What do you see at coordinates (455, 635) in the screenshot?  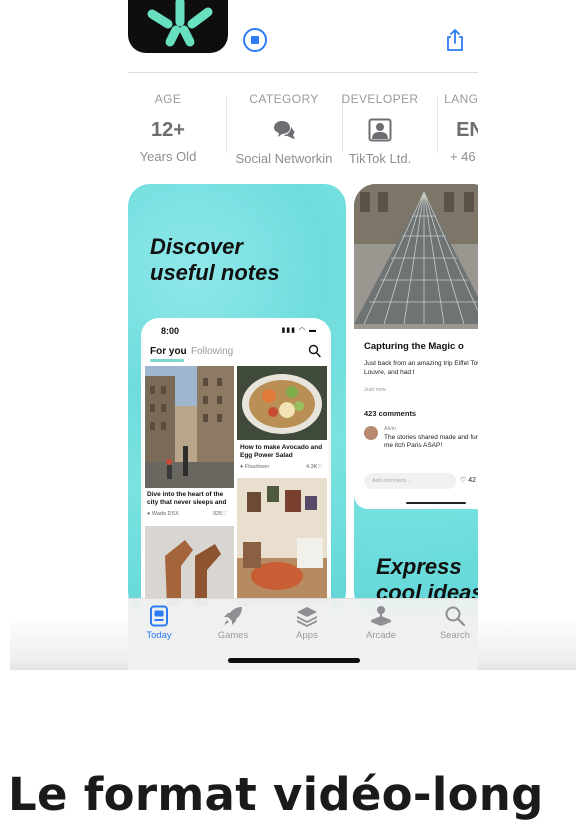 I see `tab-label: Search` at bounding box center [455, 635].